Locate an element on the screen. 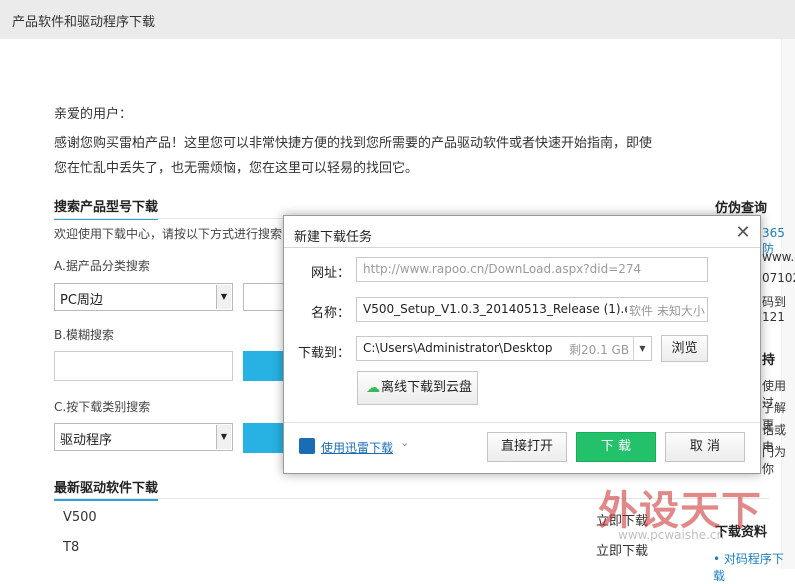 This screenshot has height=584, width=795. use-xunlei-link: 使用迅雷下载 is located at coordinates (357, 447).